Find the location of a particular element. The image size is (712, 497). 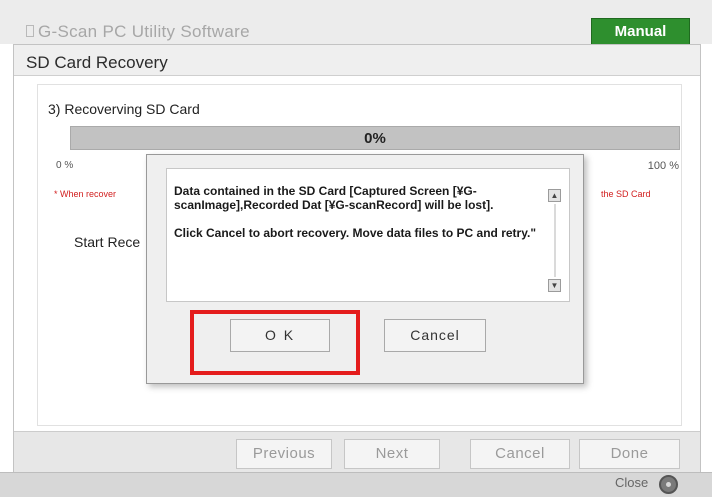

done-button: Done is located at coordinates (629, 454).